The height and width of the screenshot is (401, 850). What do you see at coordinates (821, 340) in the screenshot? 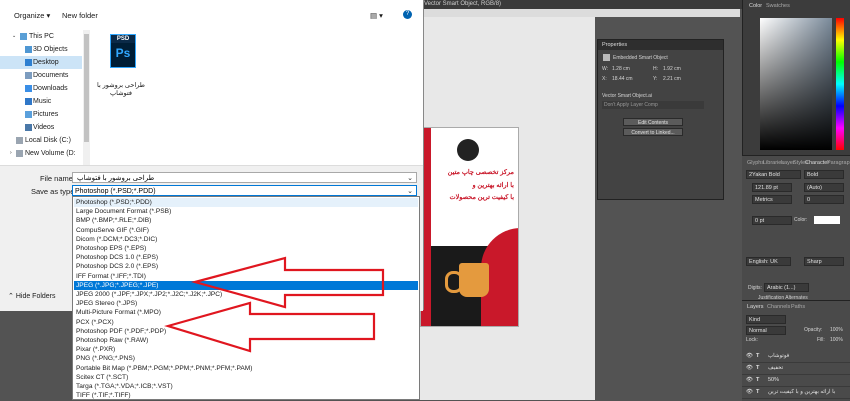
I see `fill-label: Fill:` at bounding box center [821, 340].